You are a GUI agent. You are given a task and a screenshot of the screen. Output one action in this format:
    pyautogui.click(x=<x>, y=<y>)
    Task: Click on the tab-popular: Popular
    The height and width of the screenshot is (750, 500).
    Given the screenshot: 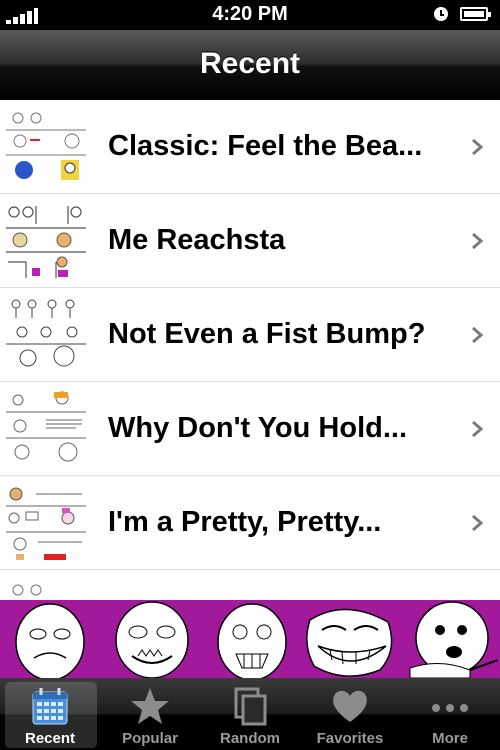 What is the action you would take?
    pyautogui.click(x=150, y=714)
    